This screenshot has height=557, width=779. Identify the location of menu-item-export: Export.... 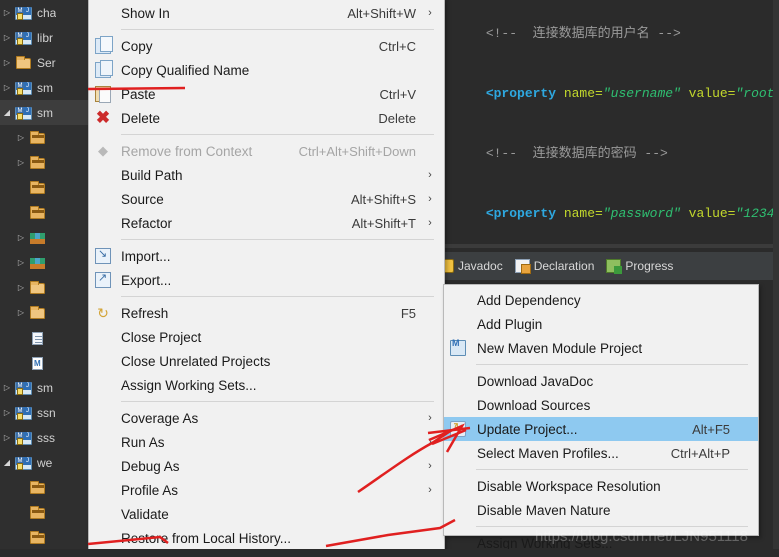
(266, 280).